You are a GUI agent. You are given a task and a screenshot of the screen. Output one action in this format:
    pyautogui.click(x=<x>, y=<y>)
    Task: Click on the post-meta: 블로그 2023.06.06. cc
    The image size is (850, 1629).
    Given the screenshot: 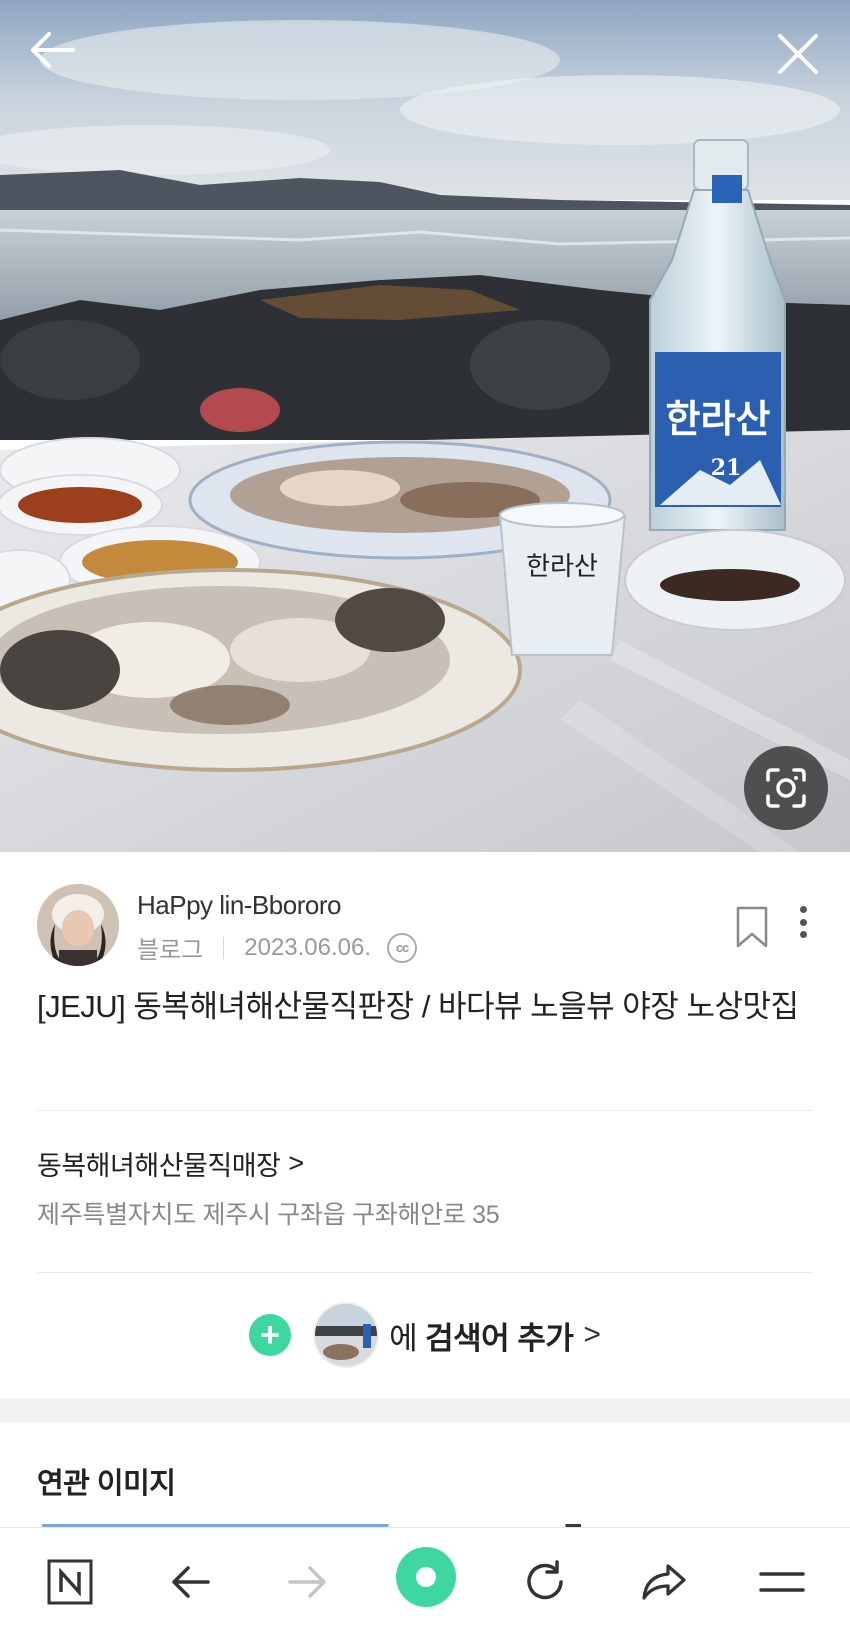 What is the action you would take?
    pyautogui.click(x=277, y=947)
    